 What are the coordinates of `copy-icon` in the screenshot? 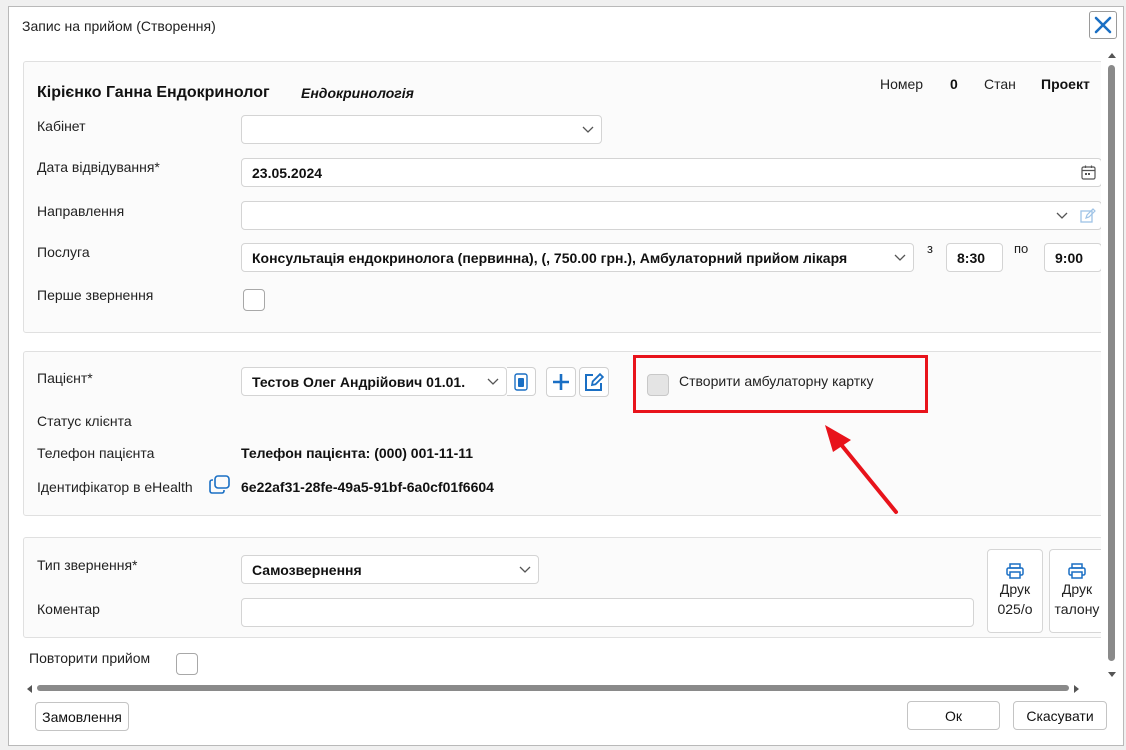 It's located at (220, 485).